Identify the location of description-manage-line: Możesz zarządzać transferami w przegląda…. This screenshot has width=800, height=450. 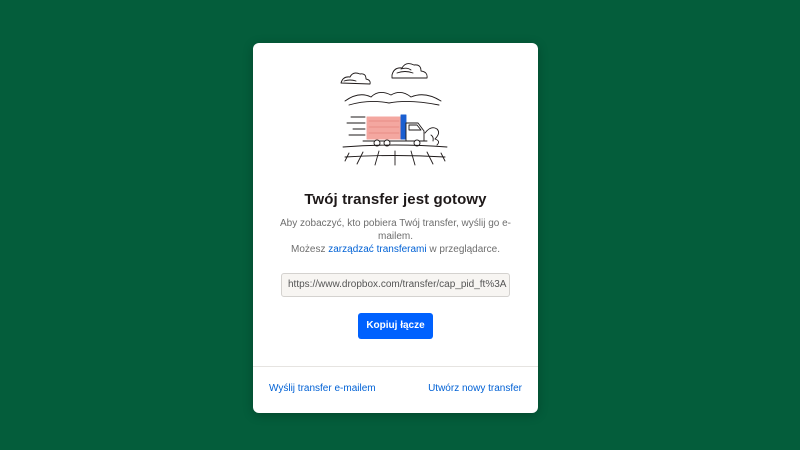
(395, 249).